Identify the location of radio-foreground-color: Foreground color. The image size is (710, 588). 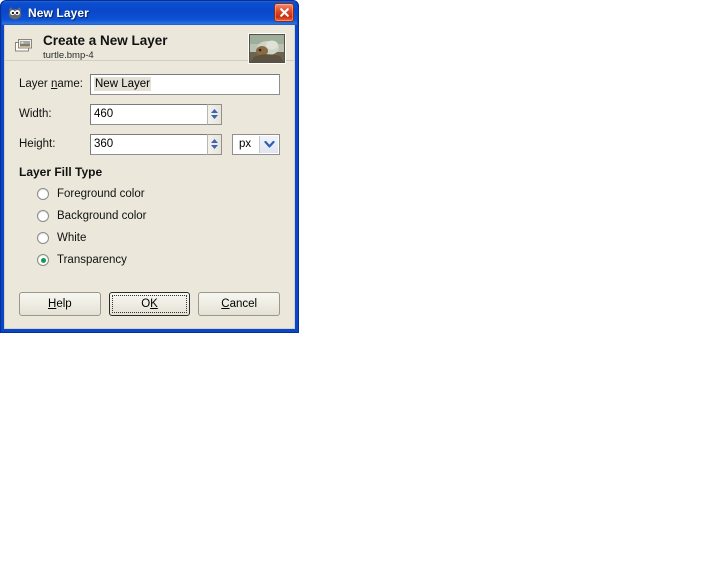
(158, 194).